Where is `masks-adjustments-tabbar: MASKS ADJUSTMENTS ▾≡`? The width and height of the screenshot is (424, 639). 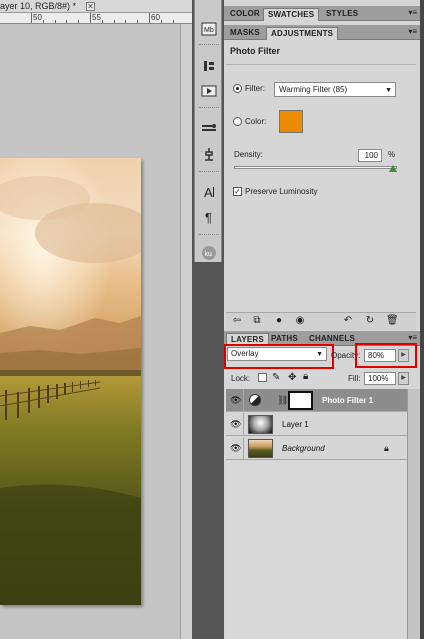 masks-adjustments-tabbar: MASKS ADJUSTMENTS ▾≡ is located at coordinates (322, 32).